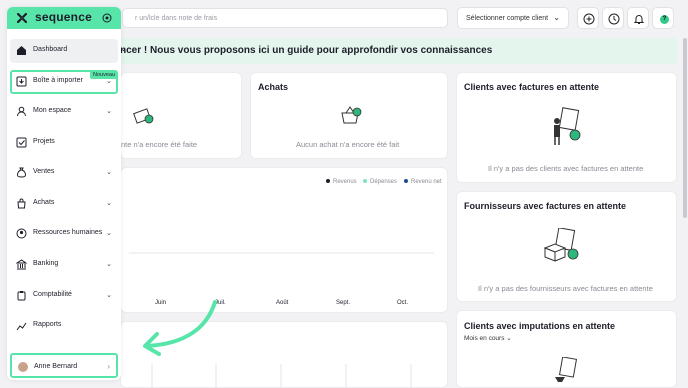  What do you see at coordinates (273, 87) in the screenshot?
I see `purchases-title: Achats` at bounding box center [273, 87].